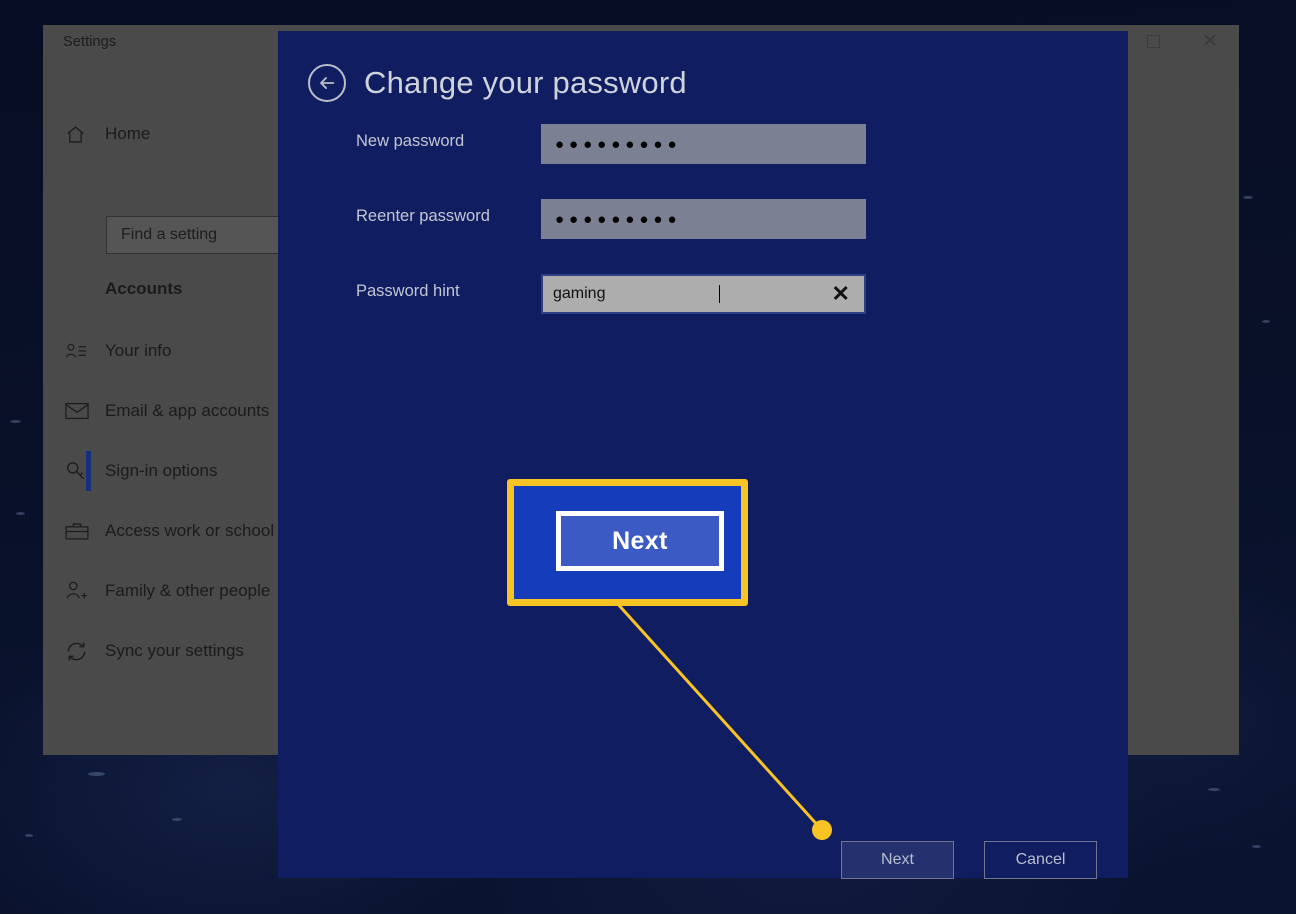 Image resolution: width=1296 pixels, height=914 pixels. I want to click on dialog-header: Change your password, so click(497, 83).